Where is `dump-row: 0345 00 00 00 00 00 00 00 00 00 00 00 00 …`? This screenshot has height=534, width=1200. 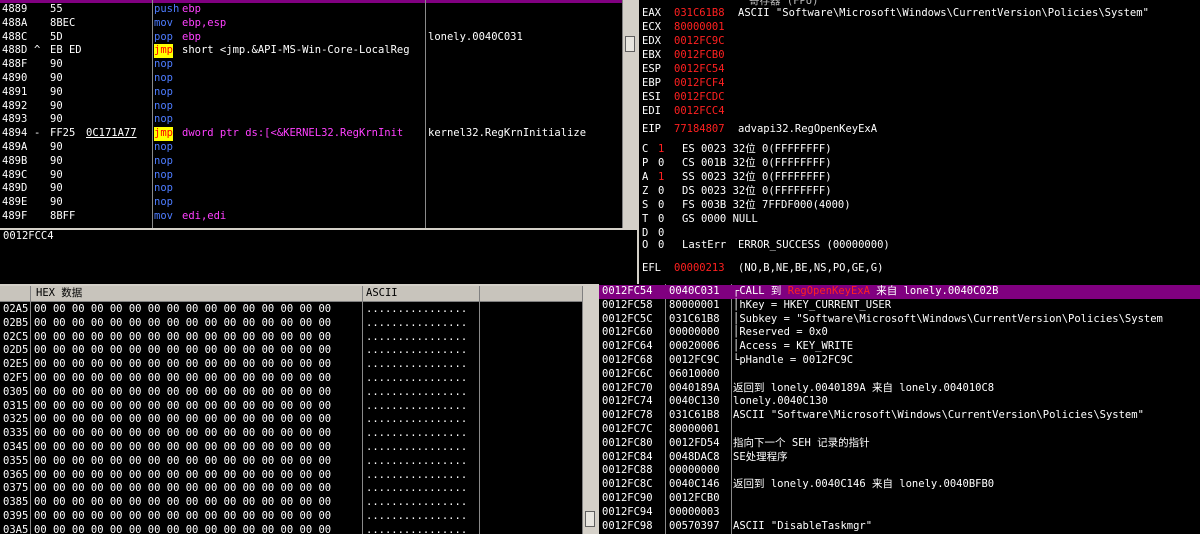 dump-row: 0345 00 00 00 00 00 00 00 00 00 00 00 00 … is located at coordinates (291, 448).